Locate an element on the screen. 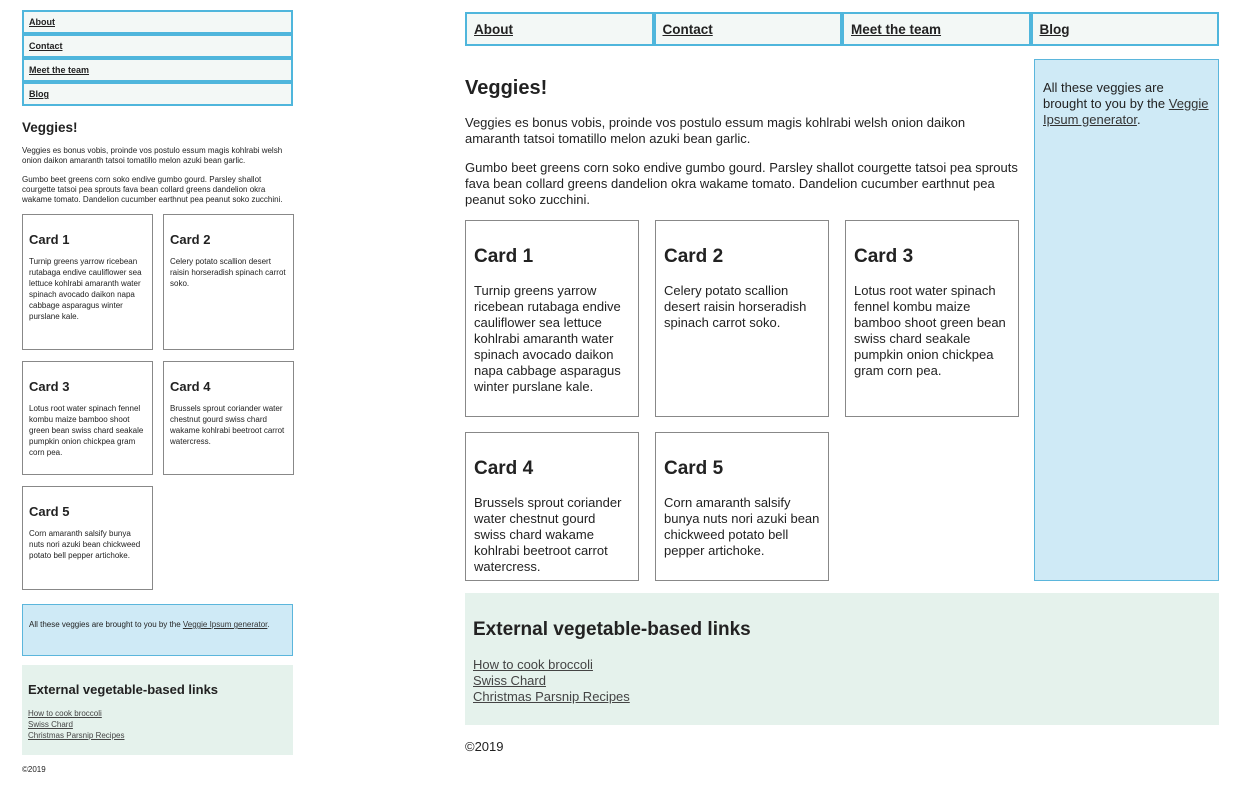  mobile-nav: About Contact Meet the team Blog is located at coordinates (157, 58).